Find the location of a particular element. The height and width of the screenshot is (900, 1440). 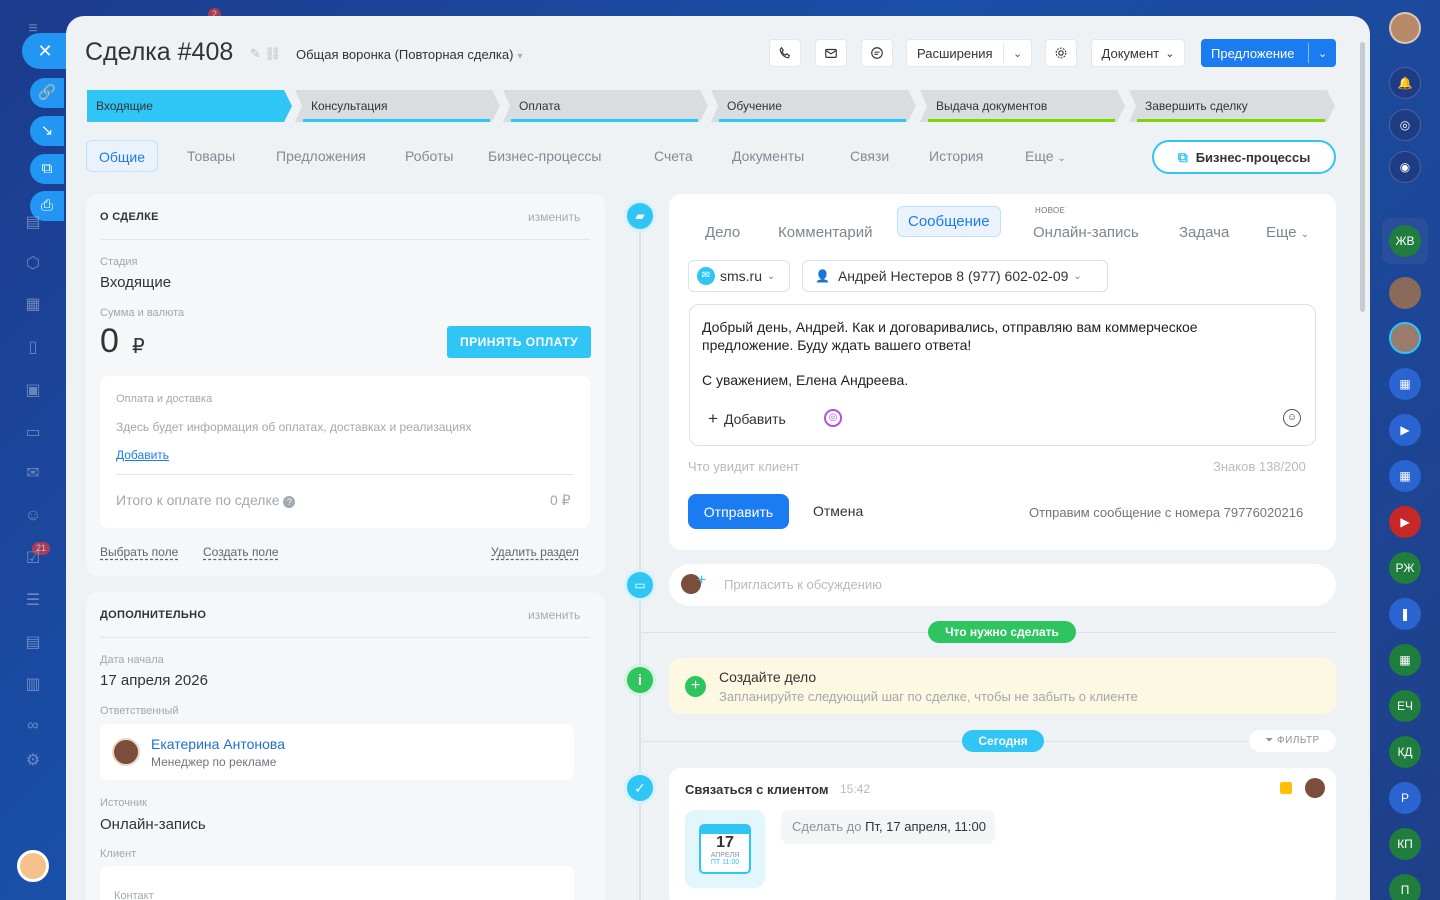

deadline-pill: Сделать до Пт, 17 апреля, 11:00 is located at coordinates (888, 827).